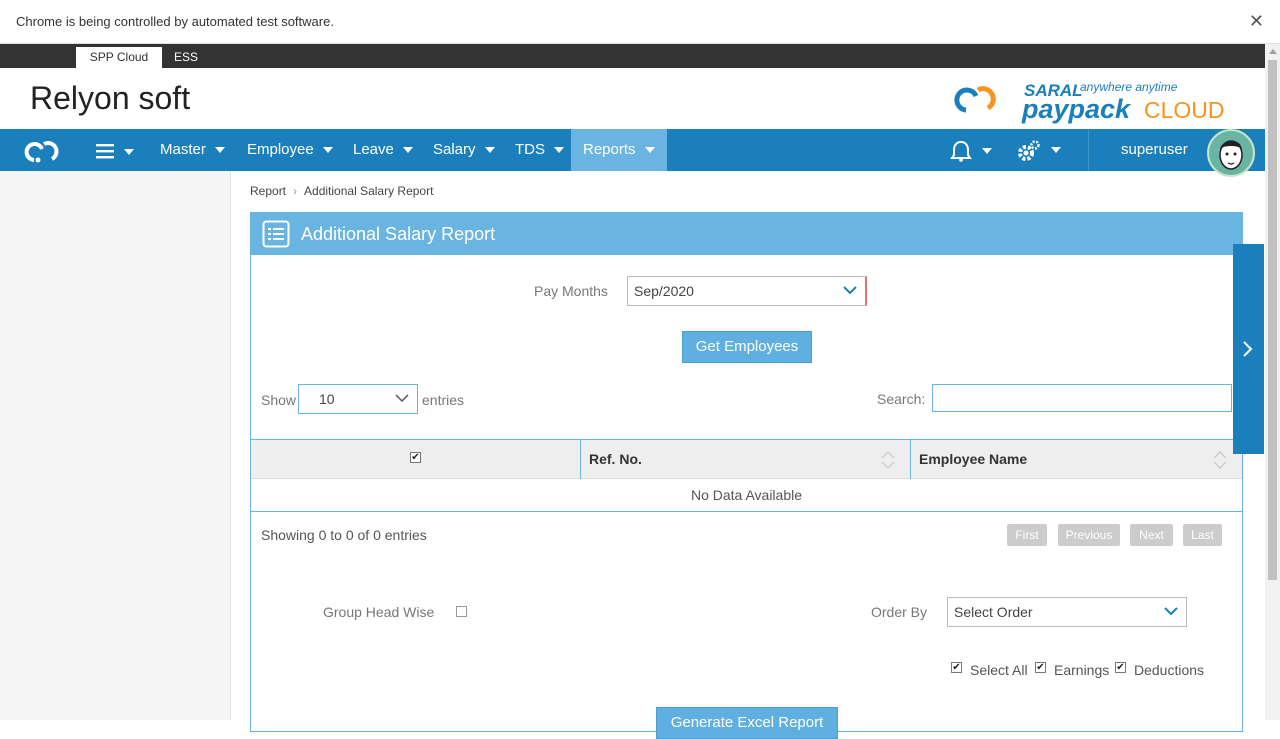 This screenshot has height=739, width=1280. What do you see at coordinates (295, 191) in the screenshot?
I see `chevron-right-icon: ›` at bounding box center [295, 191].